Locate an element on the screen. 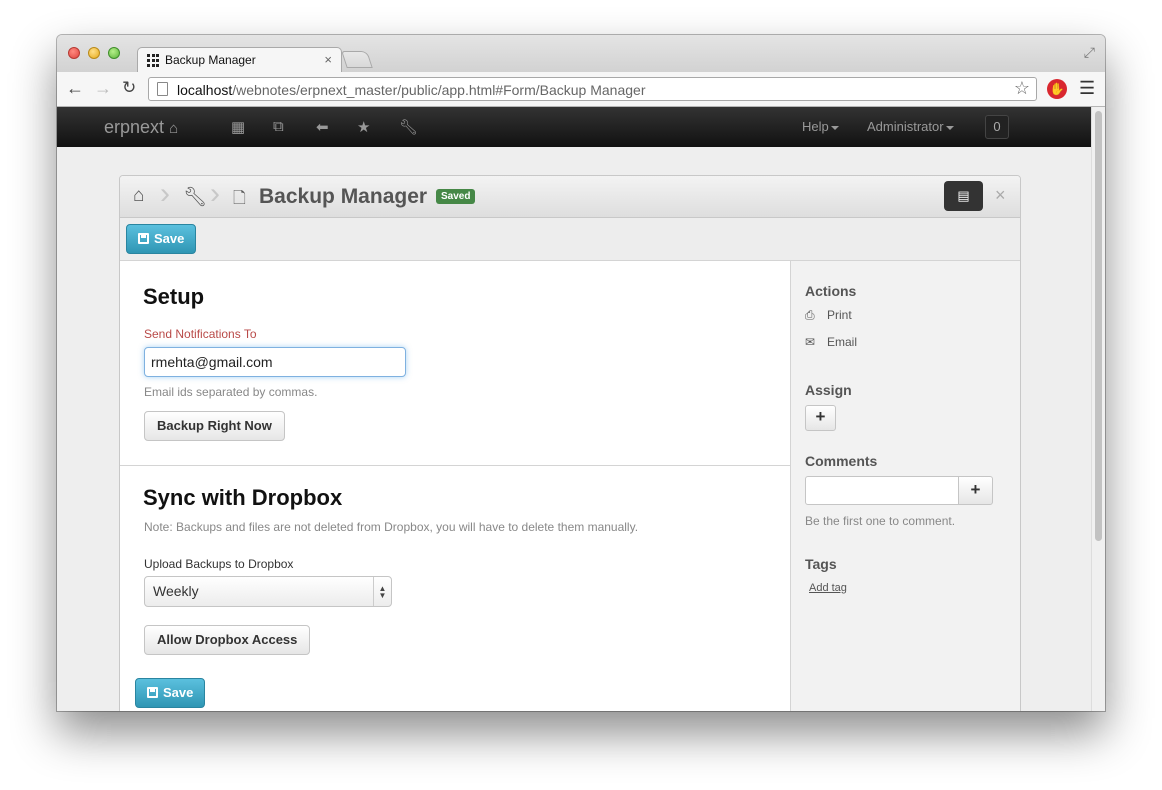 The image size is (1162, 790). document-icon: 🗋︎ is located at coordinates (239, 198).